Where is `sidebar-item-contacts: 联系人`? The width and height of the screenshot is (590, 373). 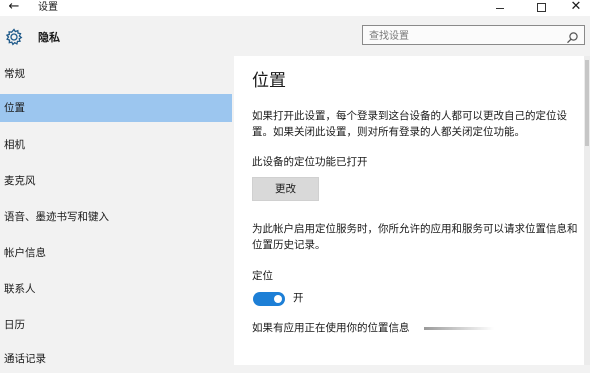 sidebar-item-contacts: 联系人 is located at coordinates (116, 289).